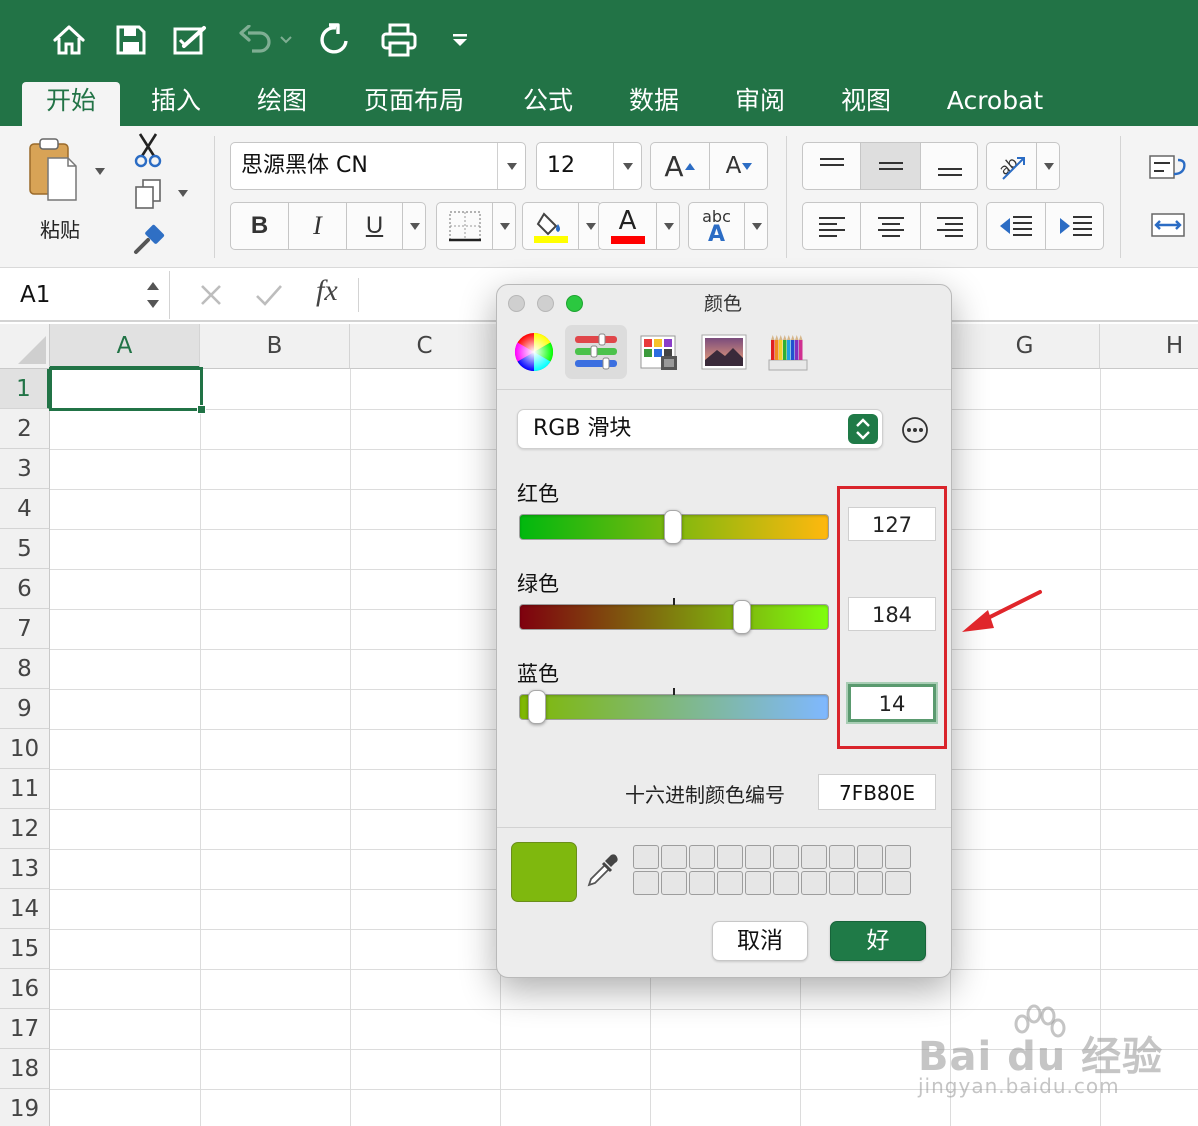 The image size is (1198, 1126). I want to click on row-header: 6, so click(25, 589).